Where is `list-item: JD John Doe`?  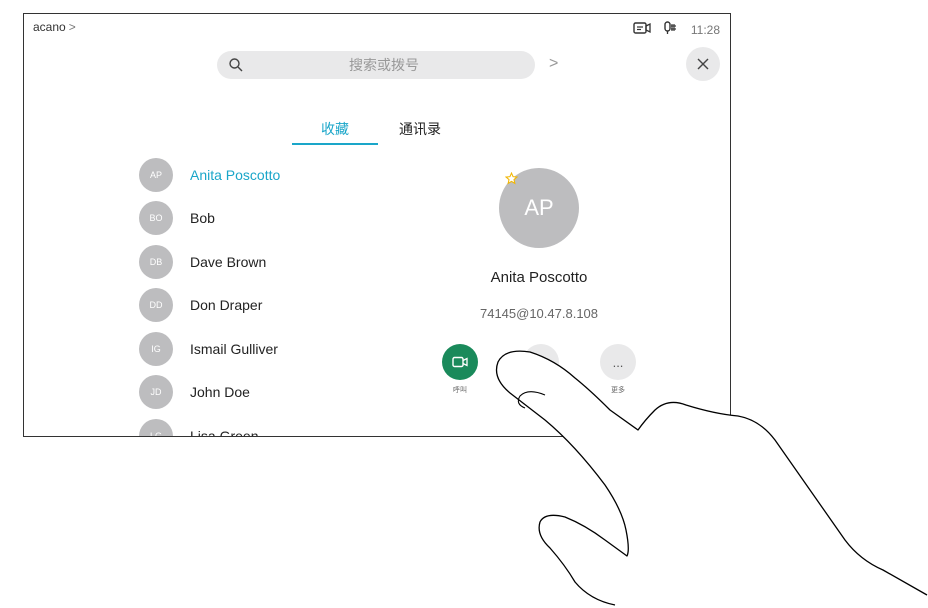 list-item: JD John Doe is located at coordinates (249, 392).